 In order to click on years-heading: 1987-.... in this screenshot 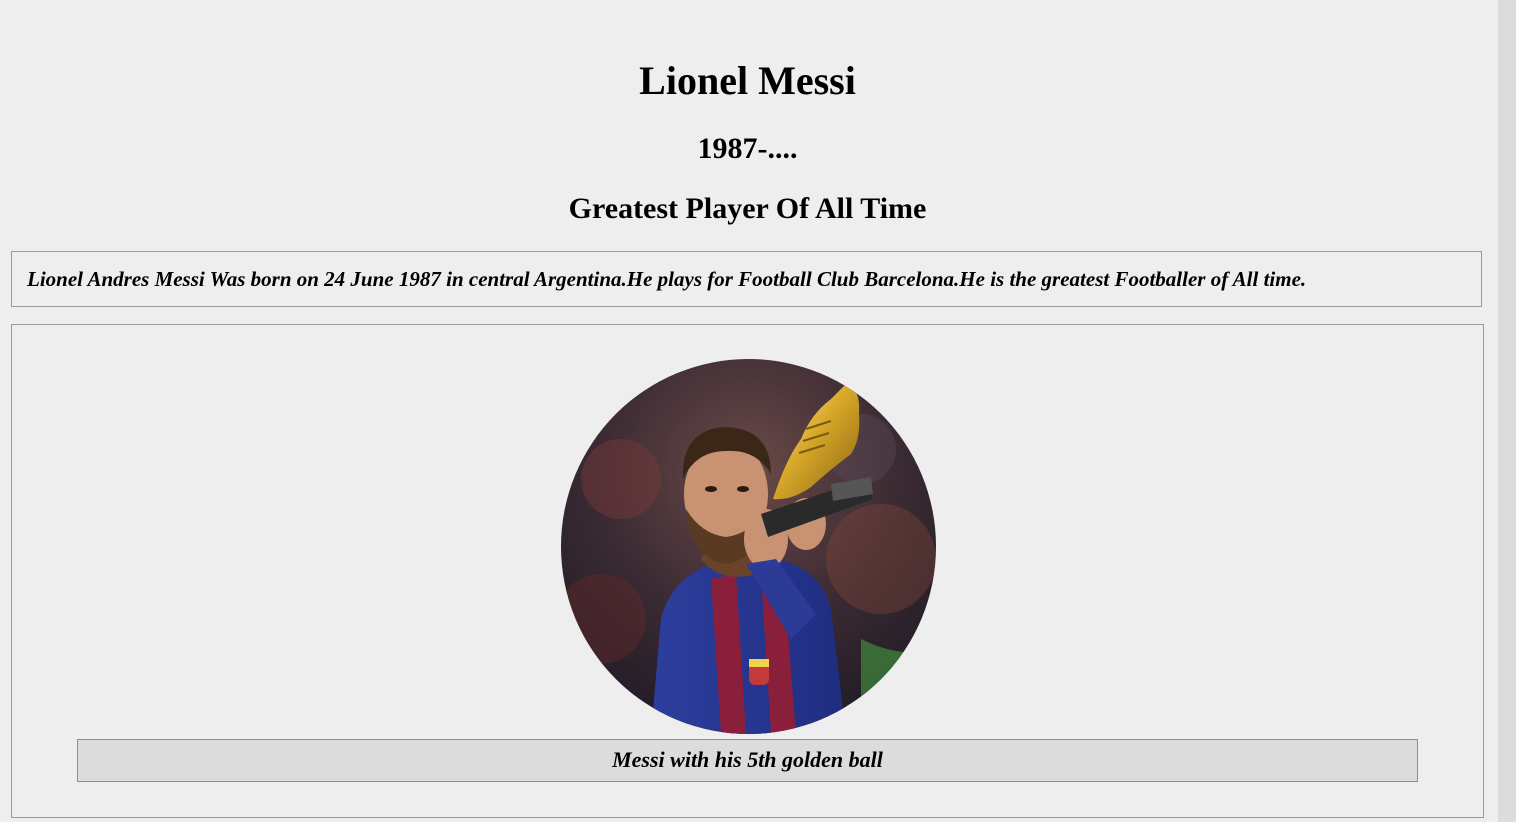, I will do `click(747, 148)`.